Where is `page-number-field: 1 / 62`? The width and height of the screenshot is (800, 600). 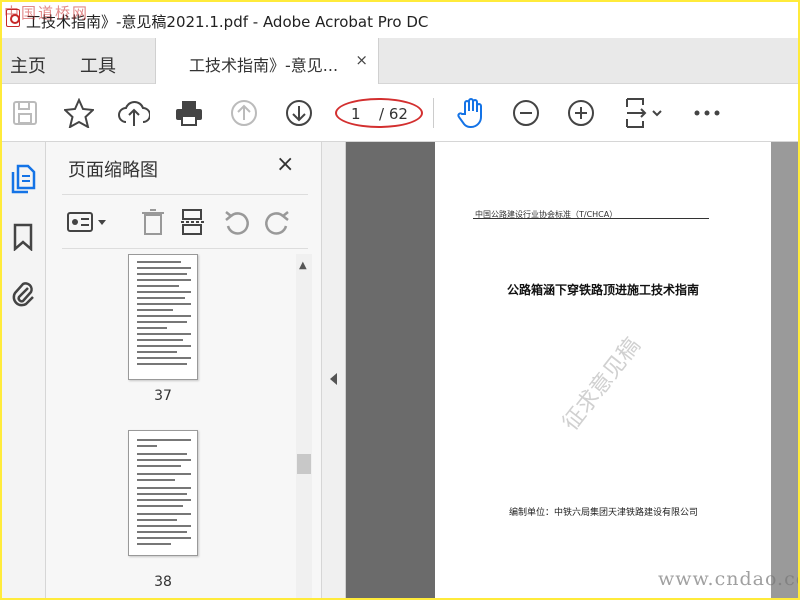
page-number-field: 1 / 62 is located at coordinates (379, 113).